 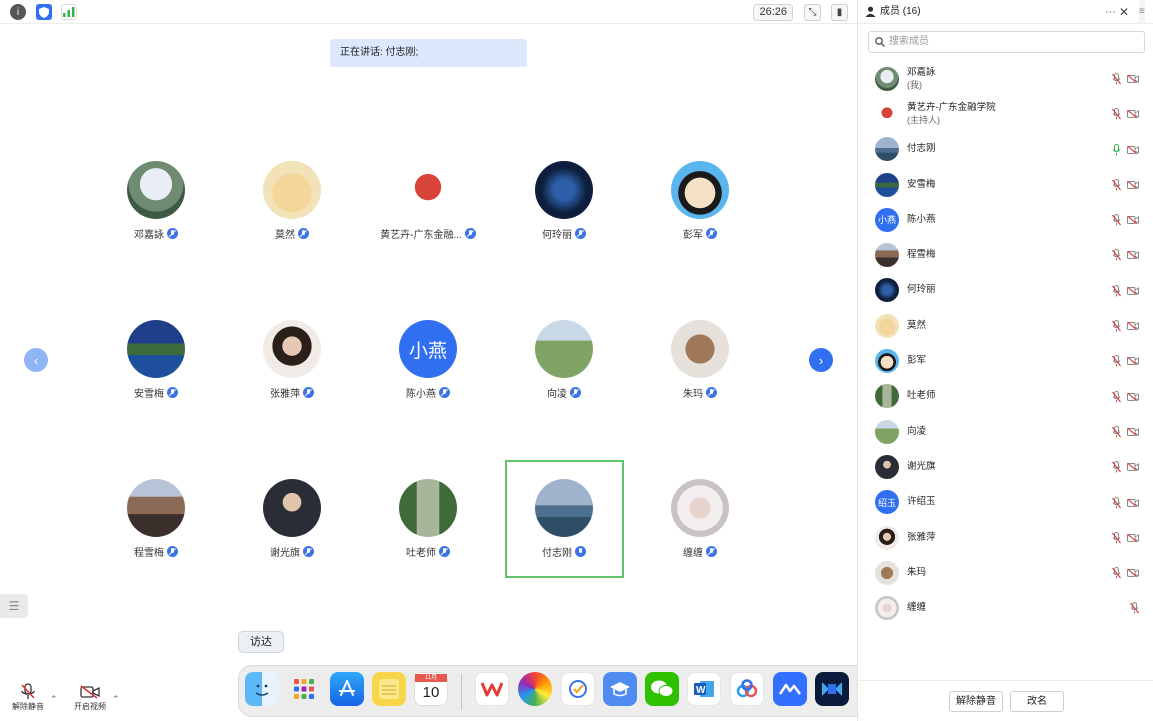 What do you see at coordinates (54, 699) in the screenshot?
I see `audio-options-chevron-icon: ⌃` at bounding box center [54, 699].